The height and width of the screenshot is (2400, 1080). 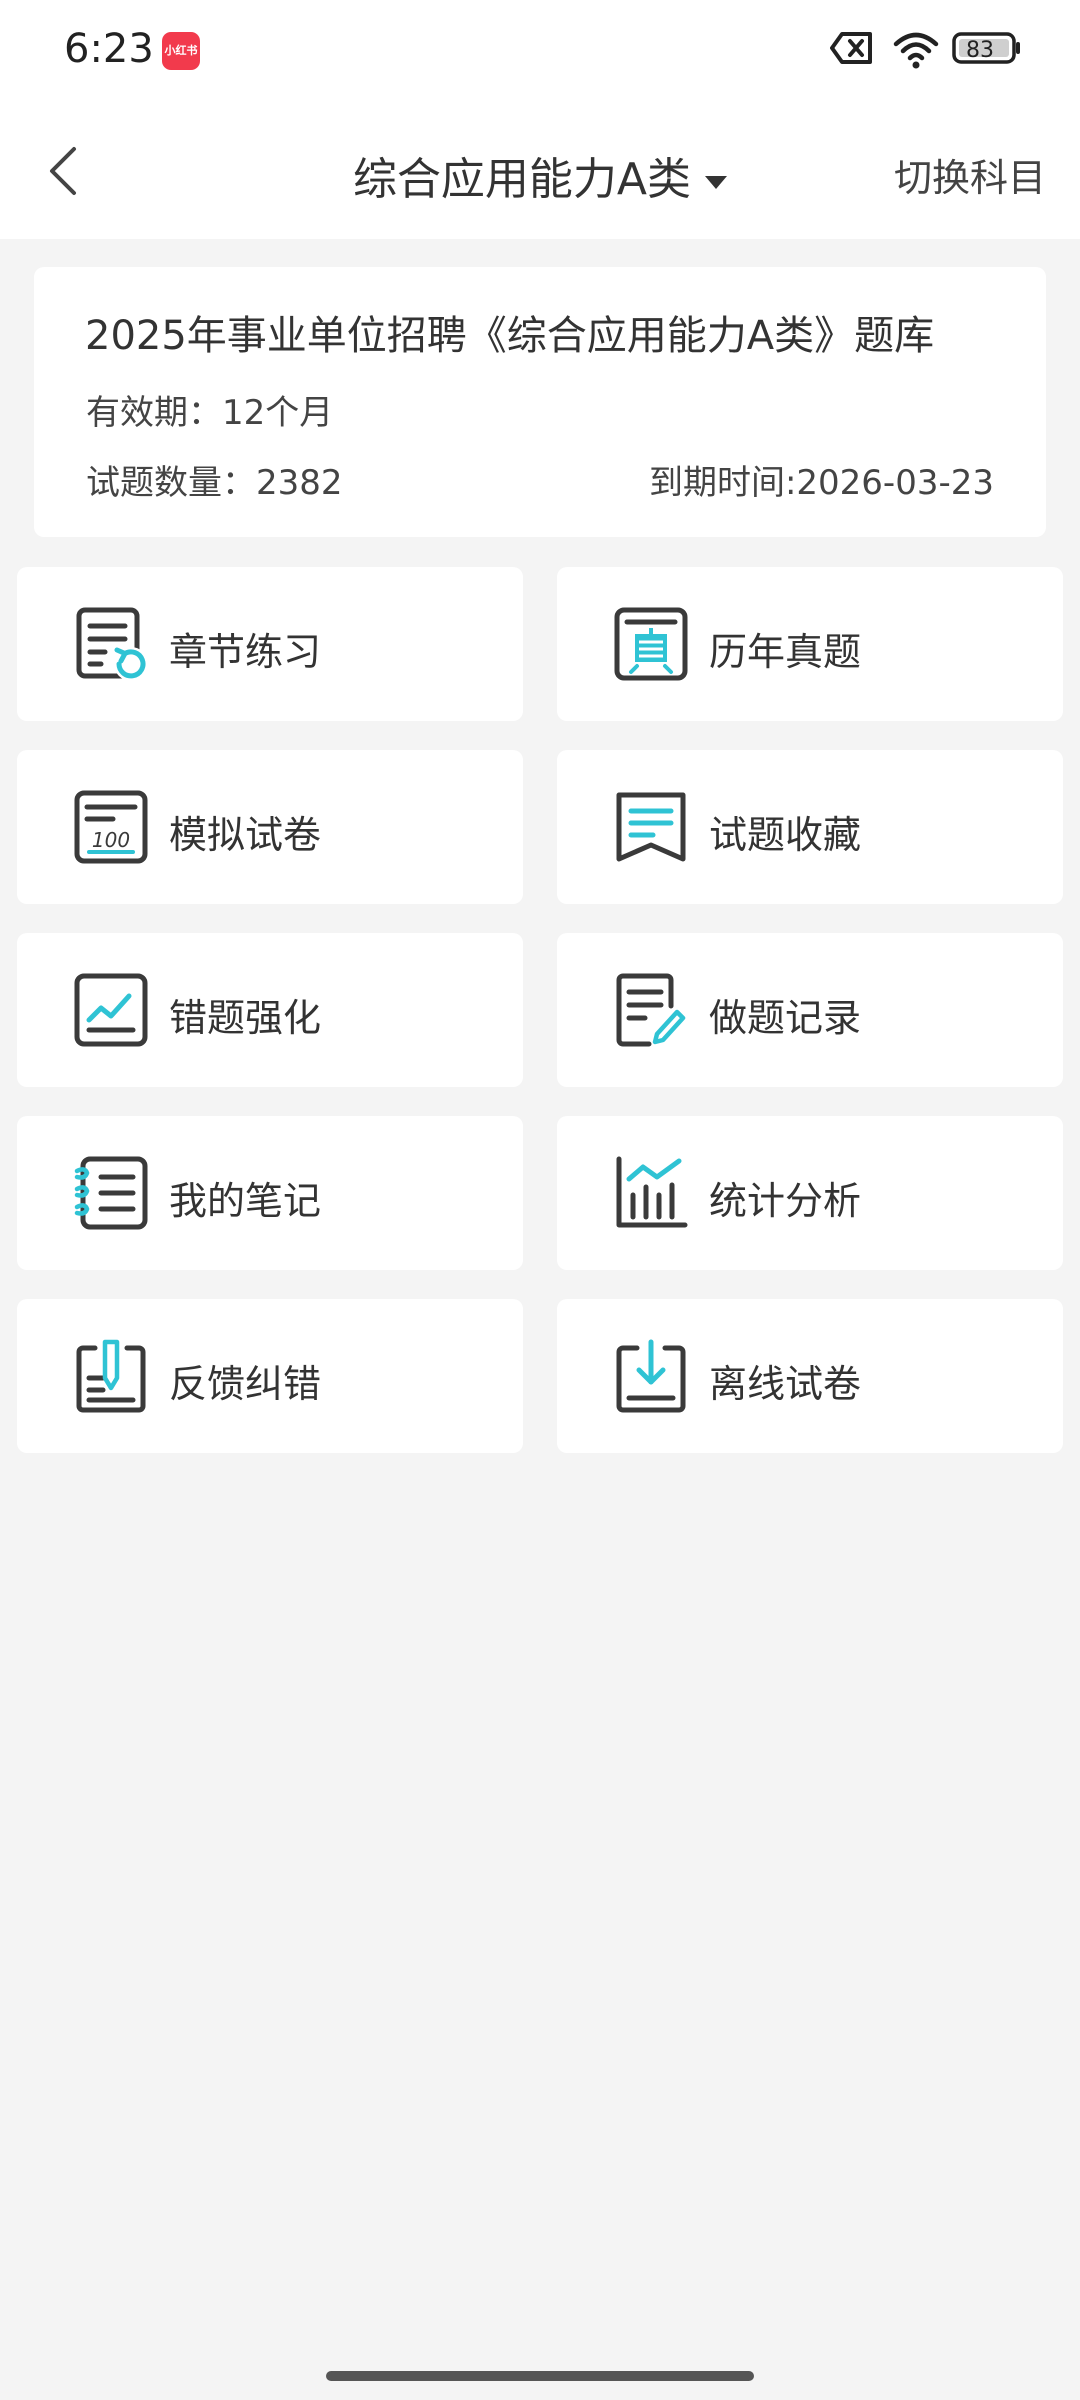 What do you see at coordinates (210, 413) in the screenshot?
I see `validity-period: 有效期：12个月` at bounding box center [210, 413].